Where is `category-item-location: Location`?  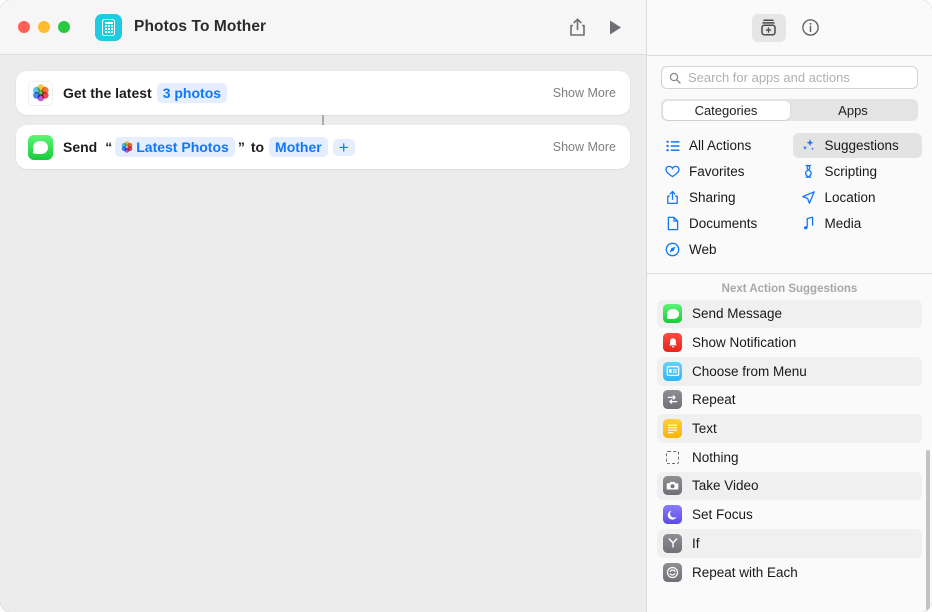
category-item-location: Location is located at coordinates (858, 197).